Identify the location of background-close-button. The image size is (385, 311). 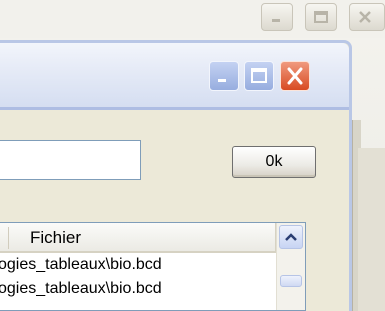
(367, 17).